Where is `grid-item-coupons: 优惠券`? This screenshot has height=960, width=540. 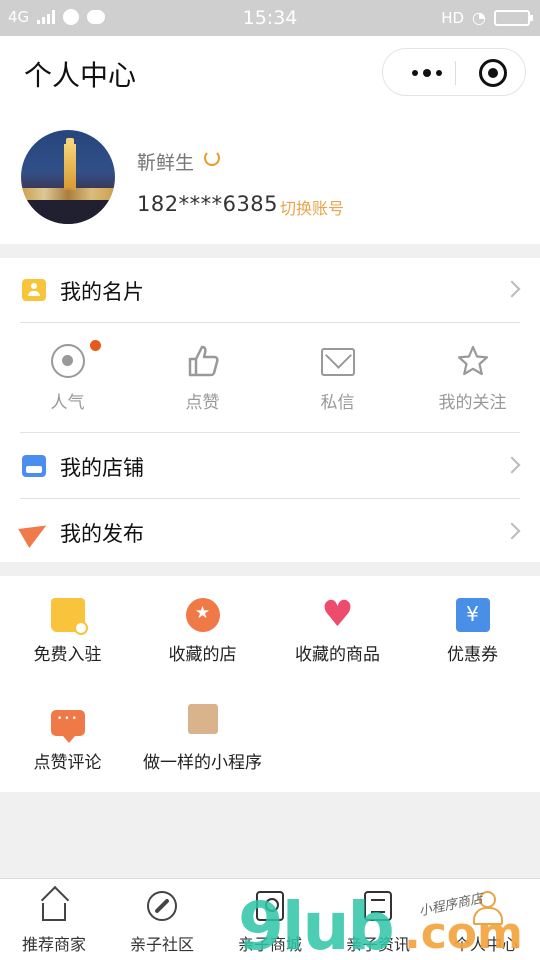
grid-item-coupons: 优惠券 is located at coordinates (472, 626).